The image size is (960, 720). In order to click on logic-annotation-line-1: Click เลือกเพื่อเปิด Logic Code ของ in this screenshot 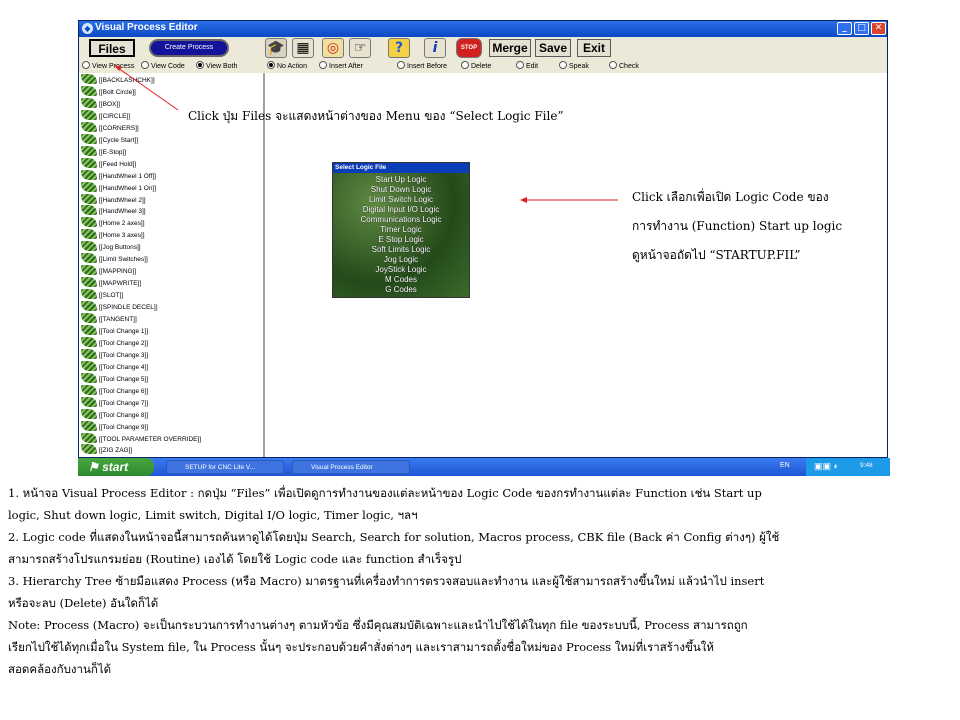, I will do `click(730, 197)`.